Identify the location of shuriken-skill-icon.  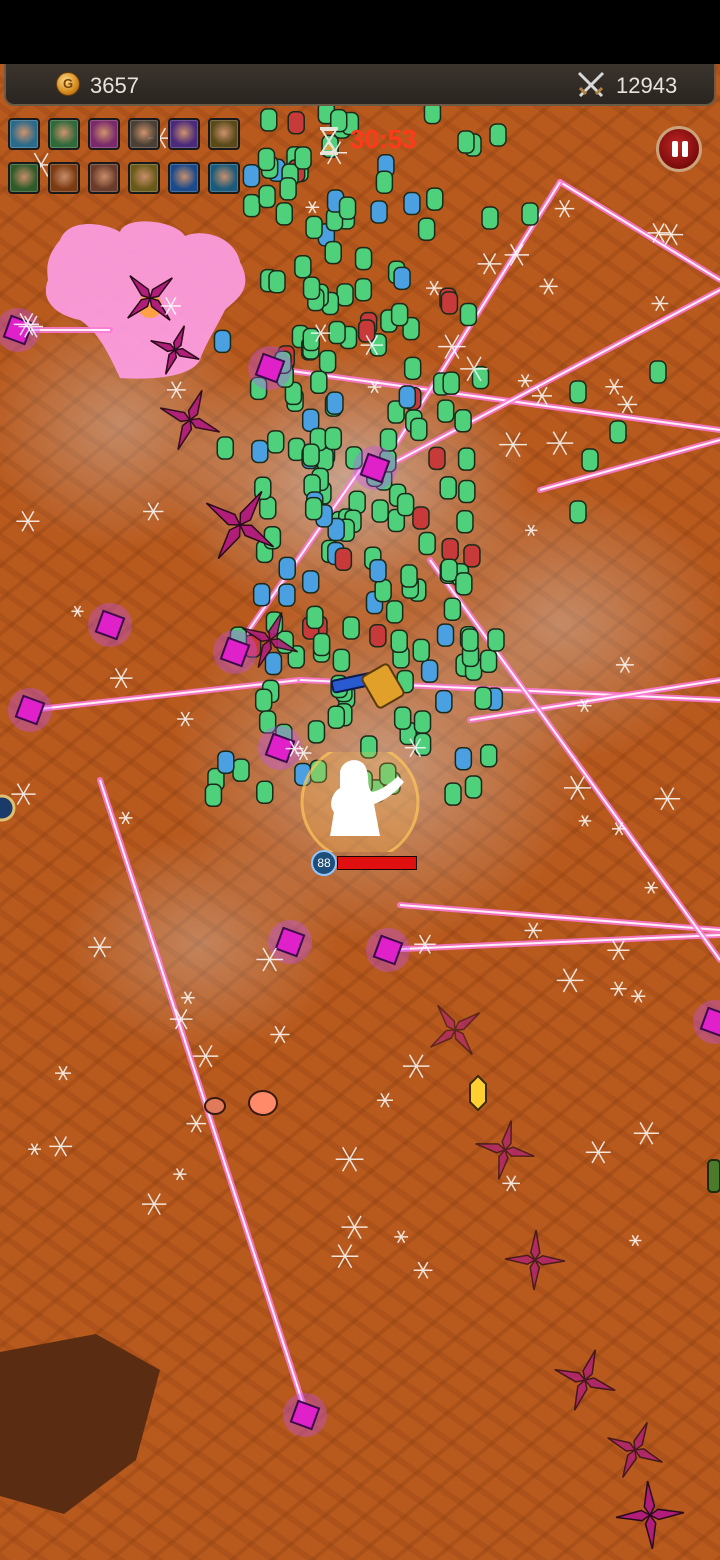
(104, 134).